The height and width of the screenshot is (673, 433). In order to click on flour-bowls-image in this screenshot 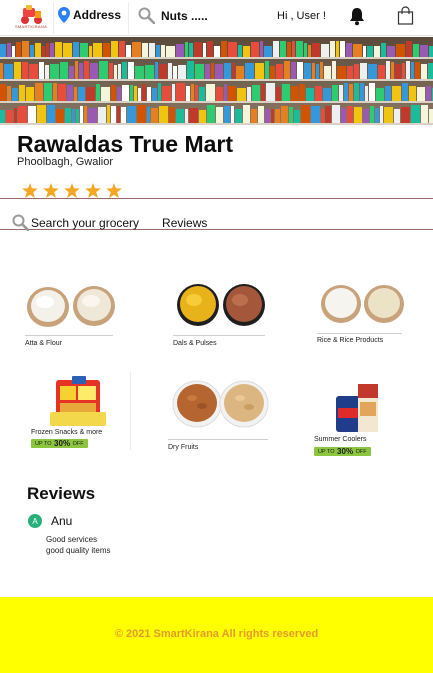, I will do `click(71, 306)`.